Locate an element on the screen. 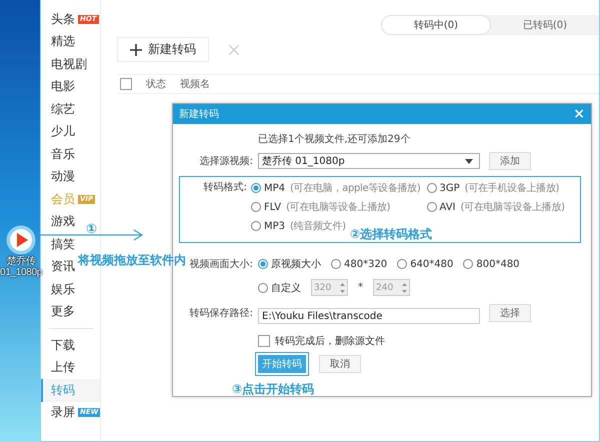 This screenshot has height=442, width=600. radio-option: MP4 (可在电脑，apple等设备播放) is located at coordinates (335, 188).